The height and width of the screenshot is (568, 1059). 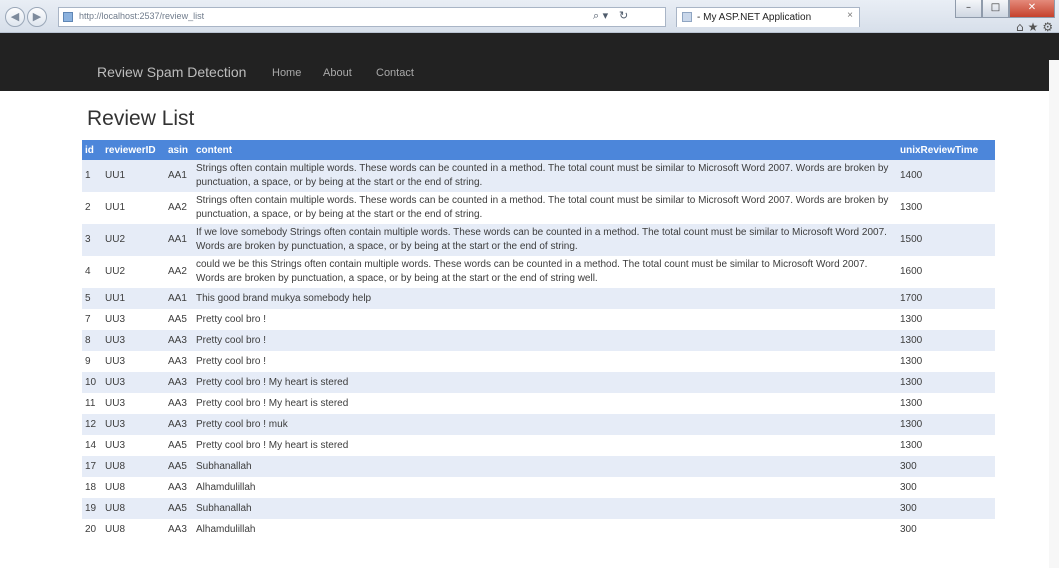 I want to click on table-row: 17 UU8 AA5 Subhanallah 300, so click(x=538, y=466).